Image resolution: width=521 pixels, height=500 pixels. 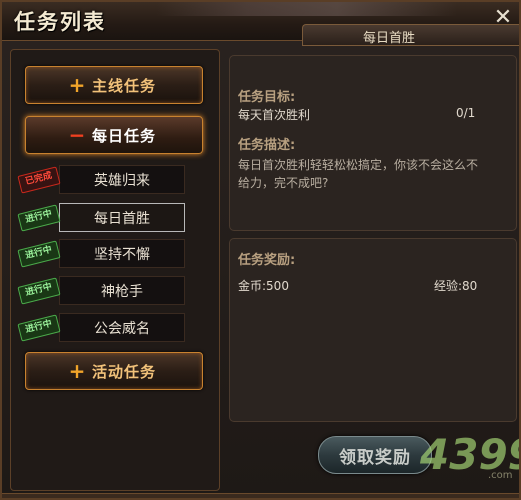 I want to click on task-item-guild-fame: 公会威名, so click(x=122, y=327).